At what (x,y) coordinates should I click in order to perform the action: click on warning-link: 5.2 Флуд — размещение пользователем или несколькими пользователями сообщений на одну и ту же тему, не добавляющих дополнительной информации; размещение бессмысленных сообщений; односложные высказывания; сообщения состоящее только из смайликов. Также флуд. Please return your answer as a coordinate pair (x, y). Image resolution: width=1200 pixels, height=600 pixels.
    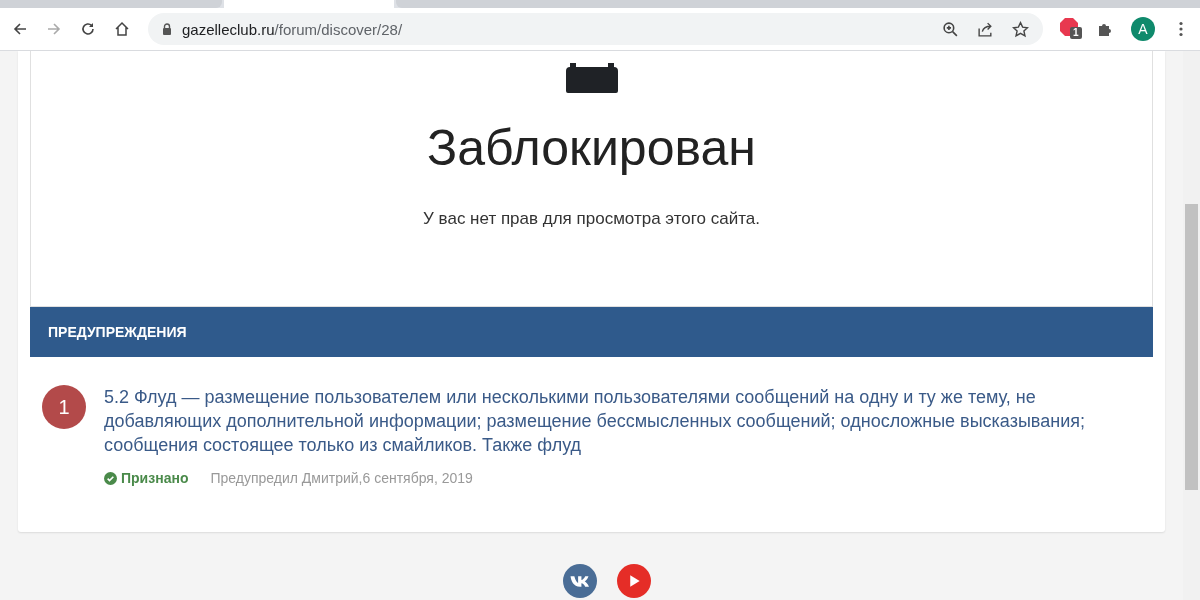
    Looking at the image, I should click on (628, 421).